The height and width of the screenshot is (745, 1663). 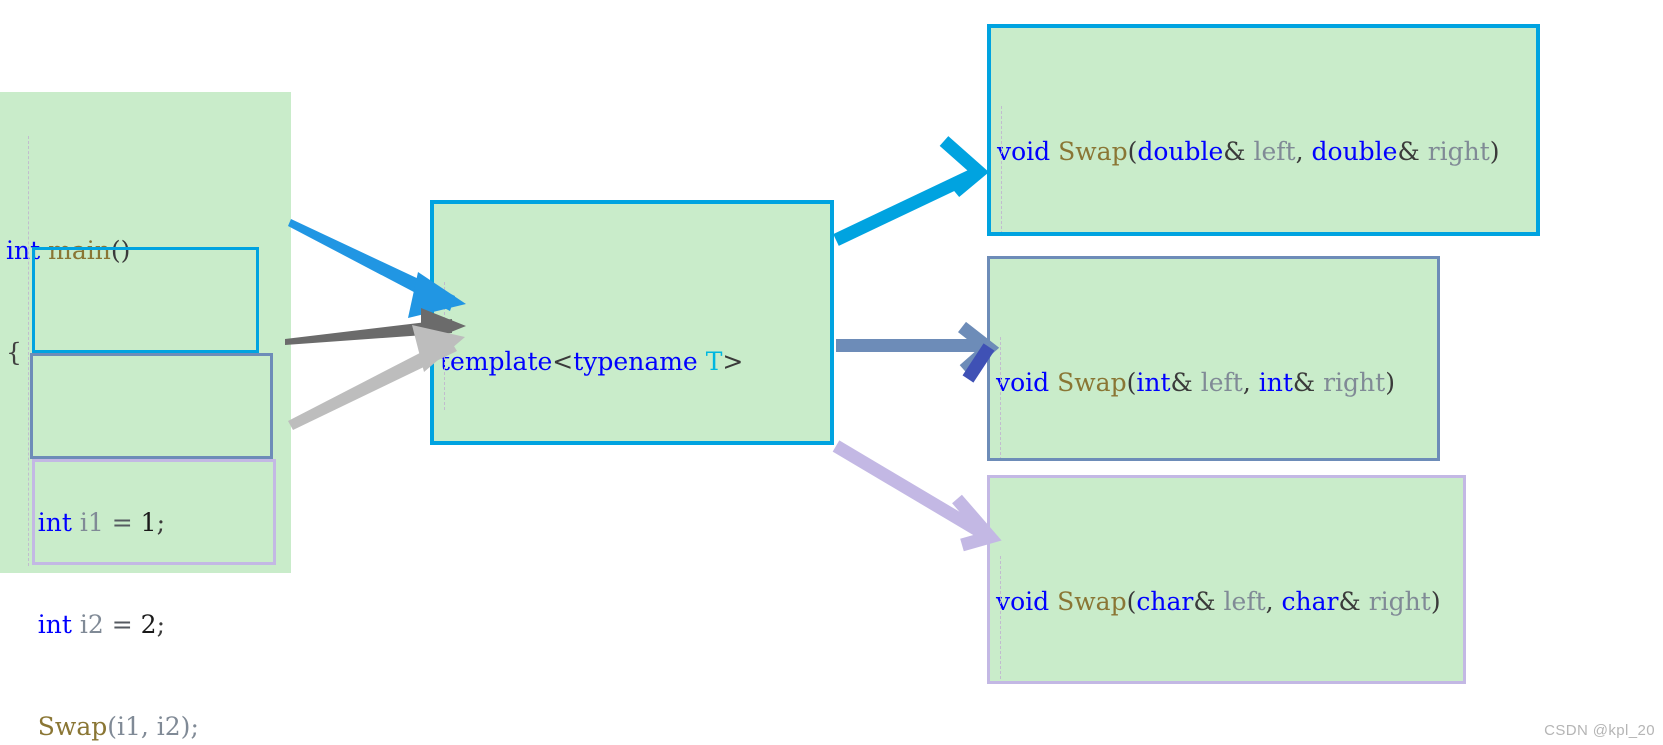 What do you see at coordinates (714, 361) in the screenshot?
I see `template-param-T: T` at bounding box center [714, 361].